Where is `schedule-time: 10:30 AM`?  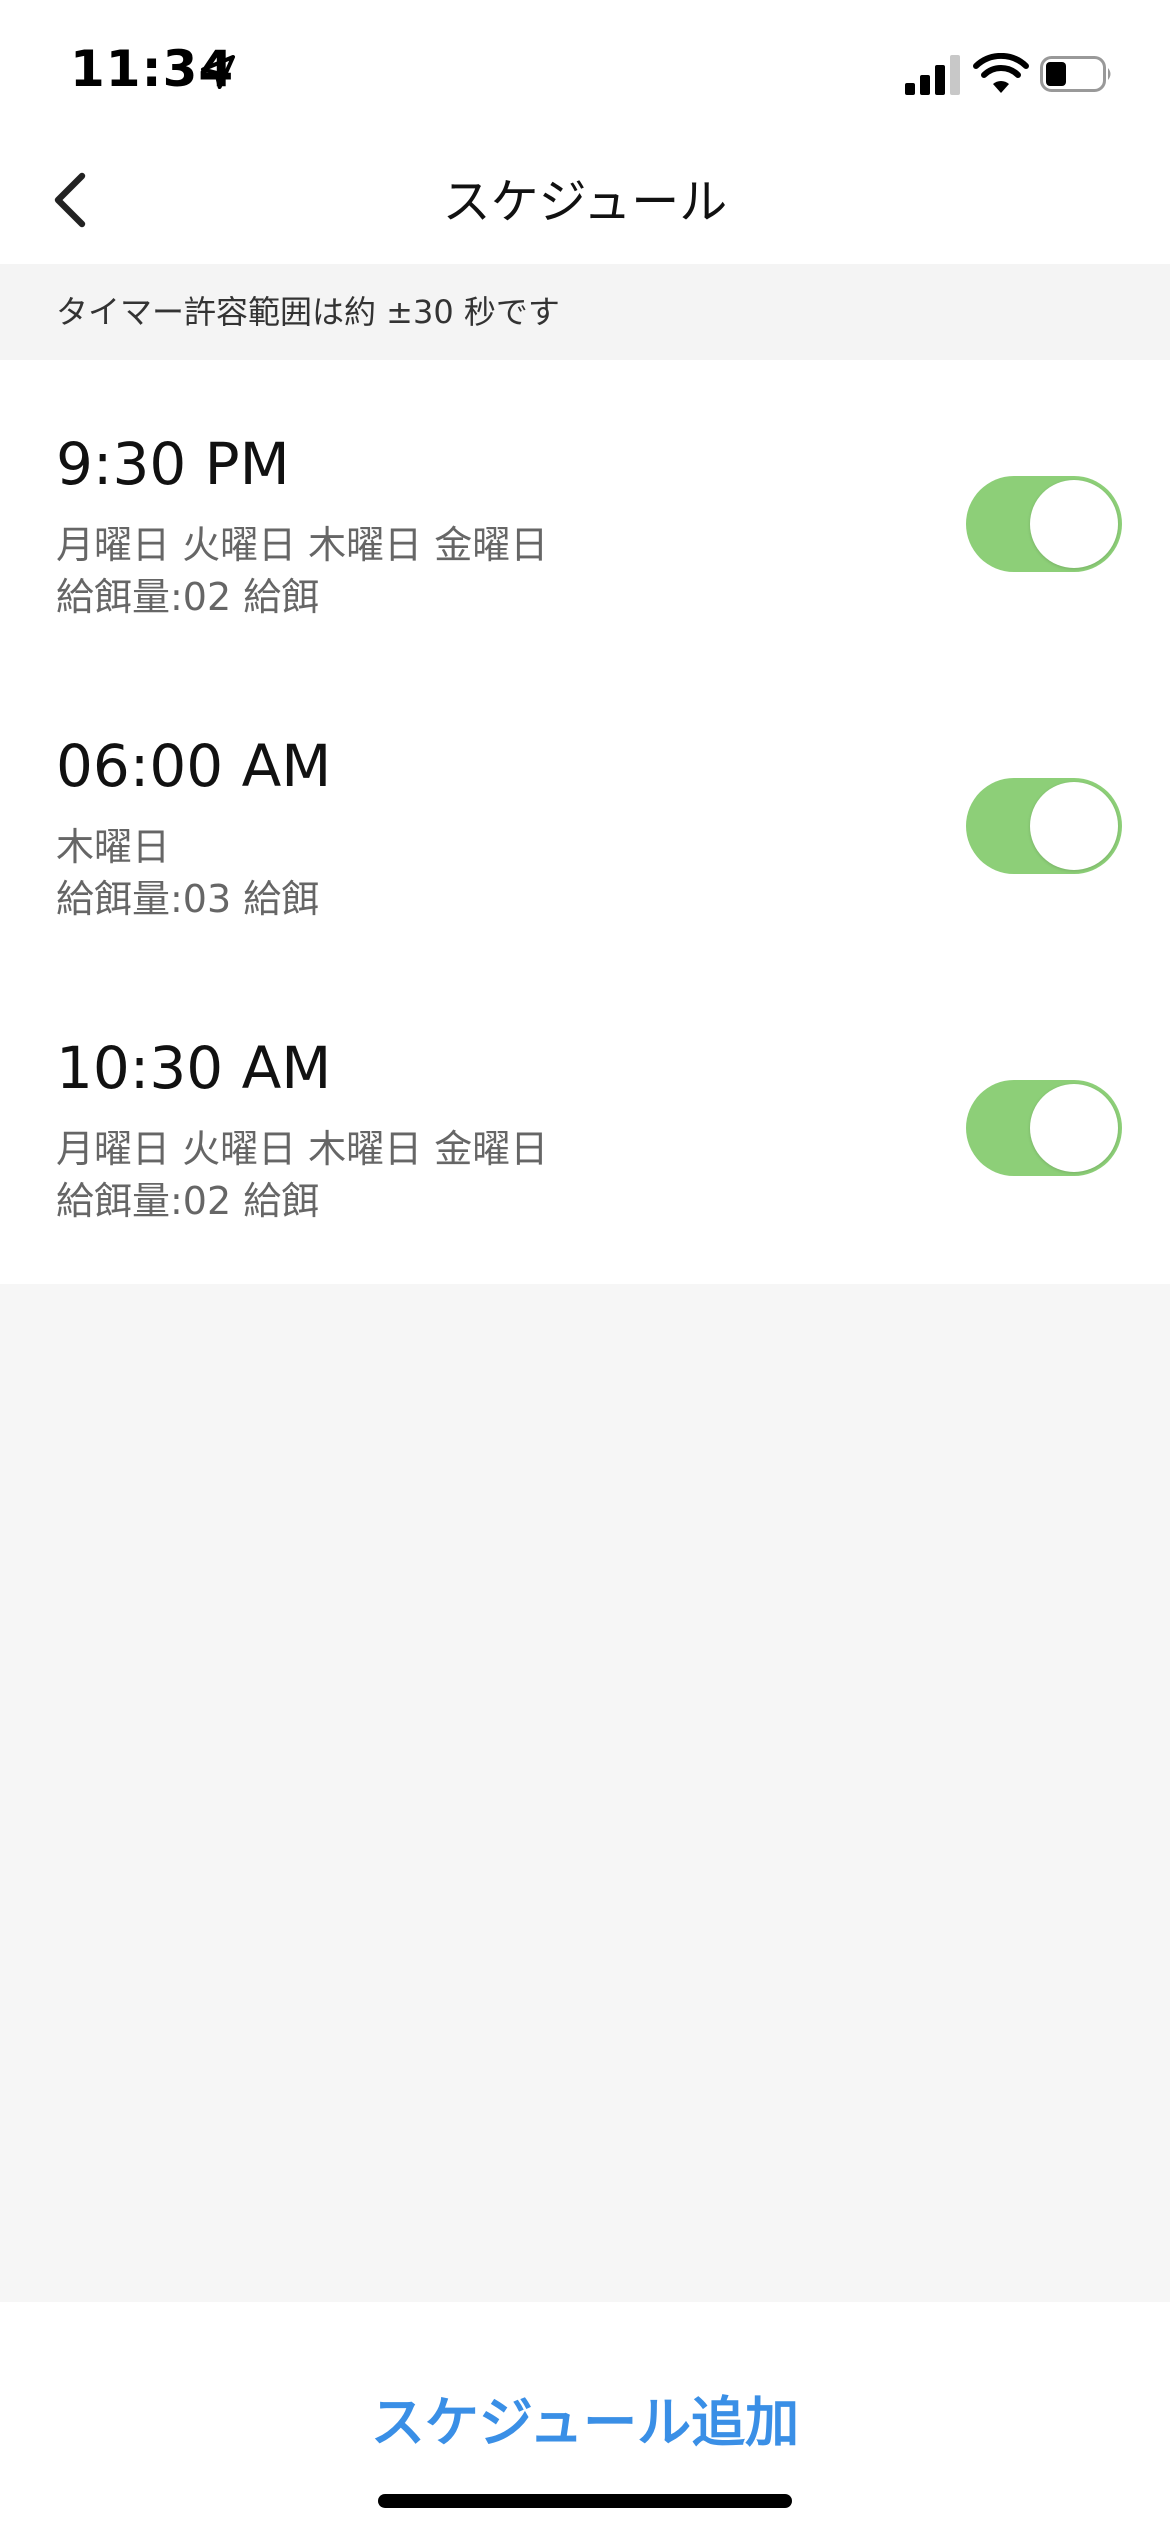
schedule-time: 10:30 AM is located at coordinates (194, 1068).